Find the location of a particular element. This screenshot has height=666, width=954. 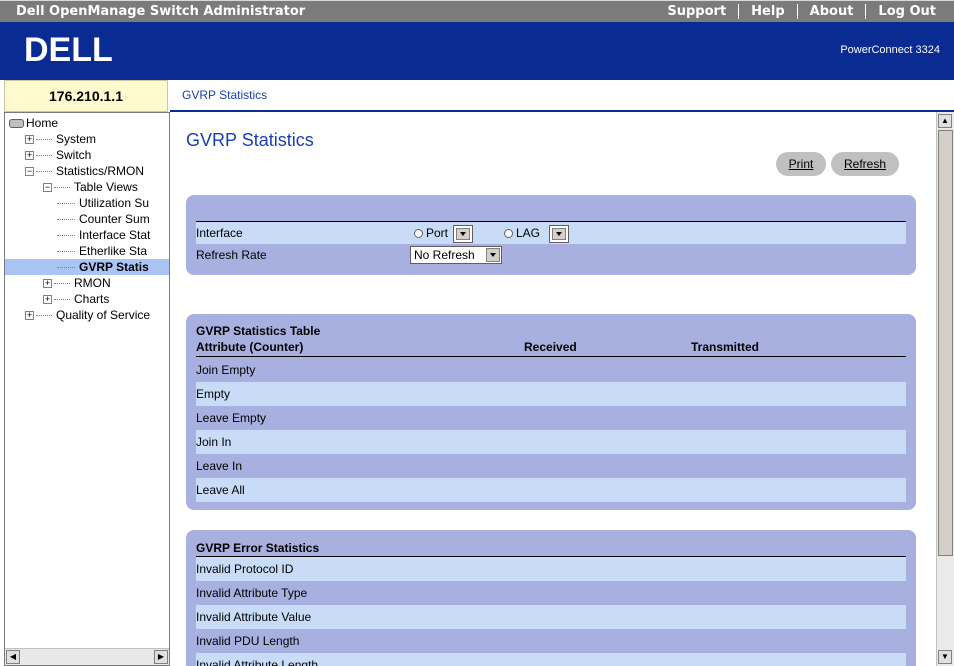

refresh-rate-value: No Refresh is located at coordinates (444, 255).